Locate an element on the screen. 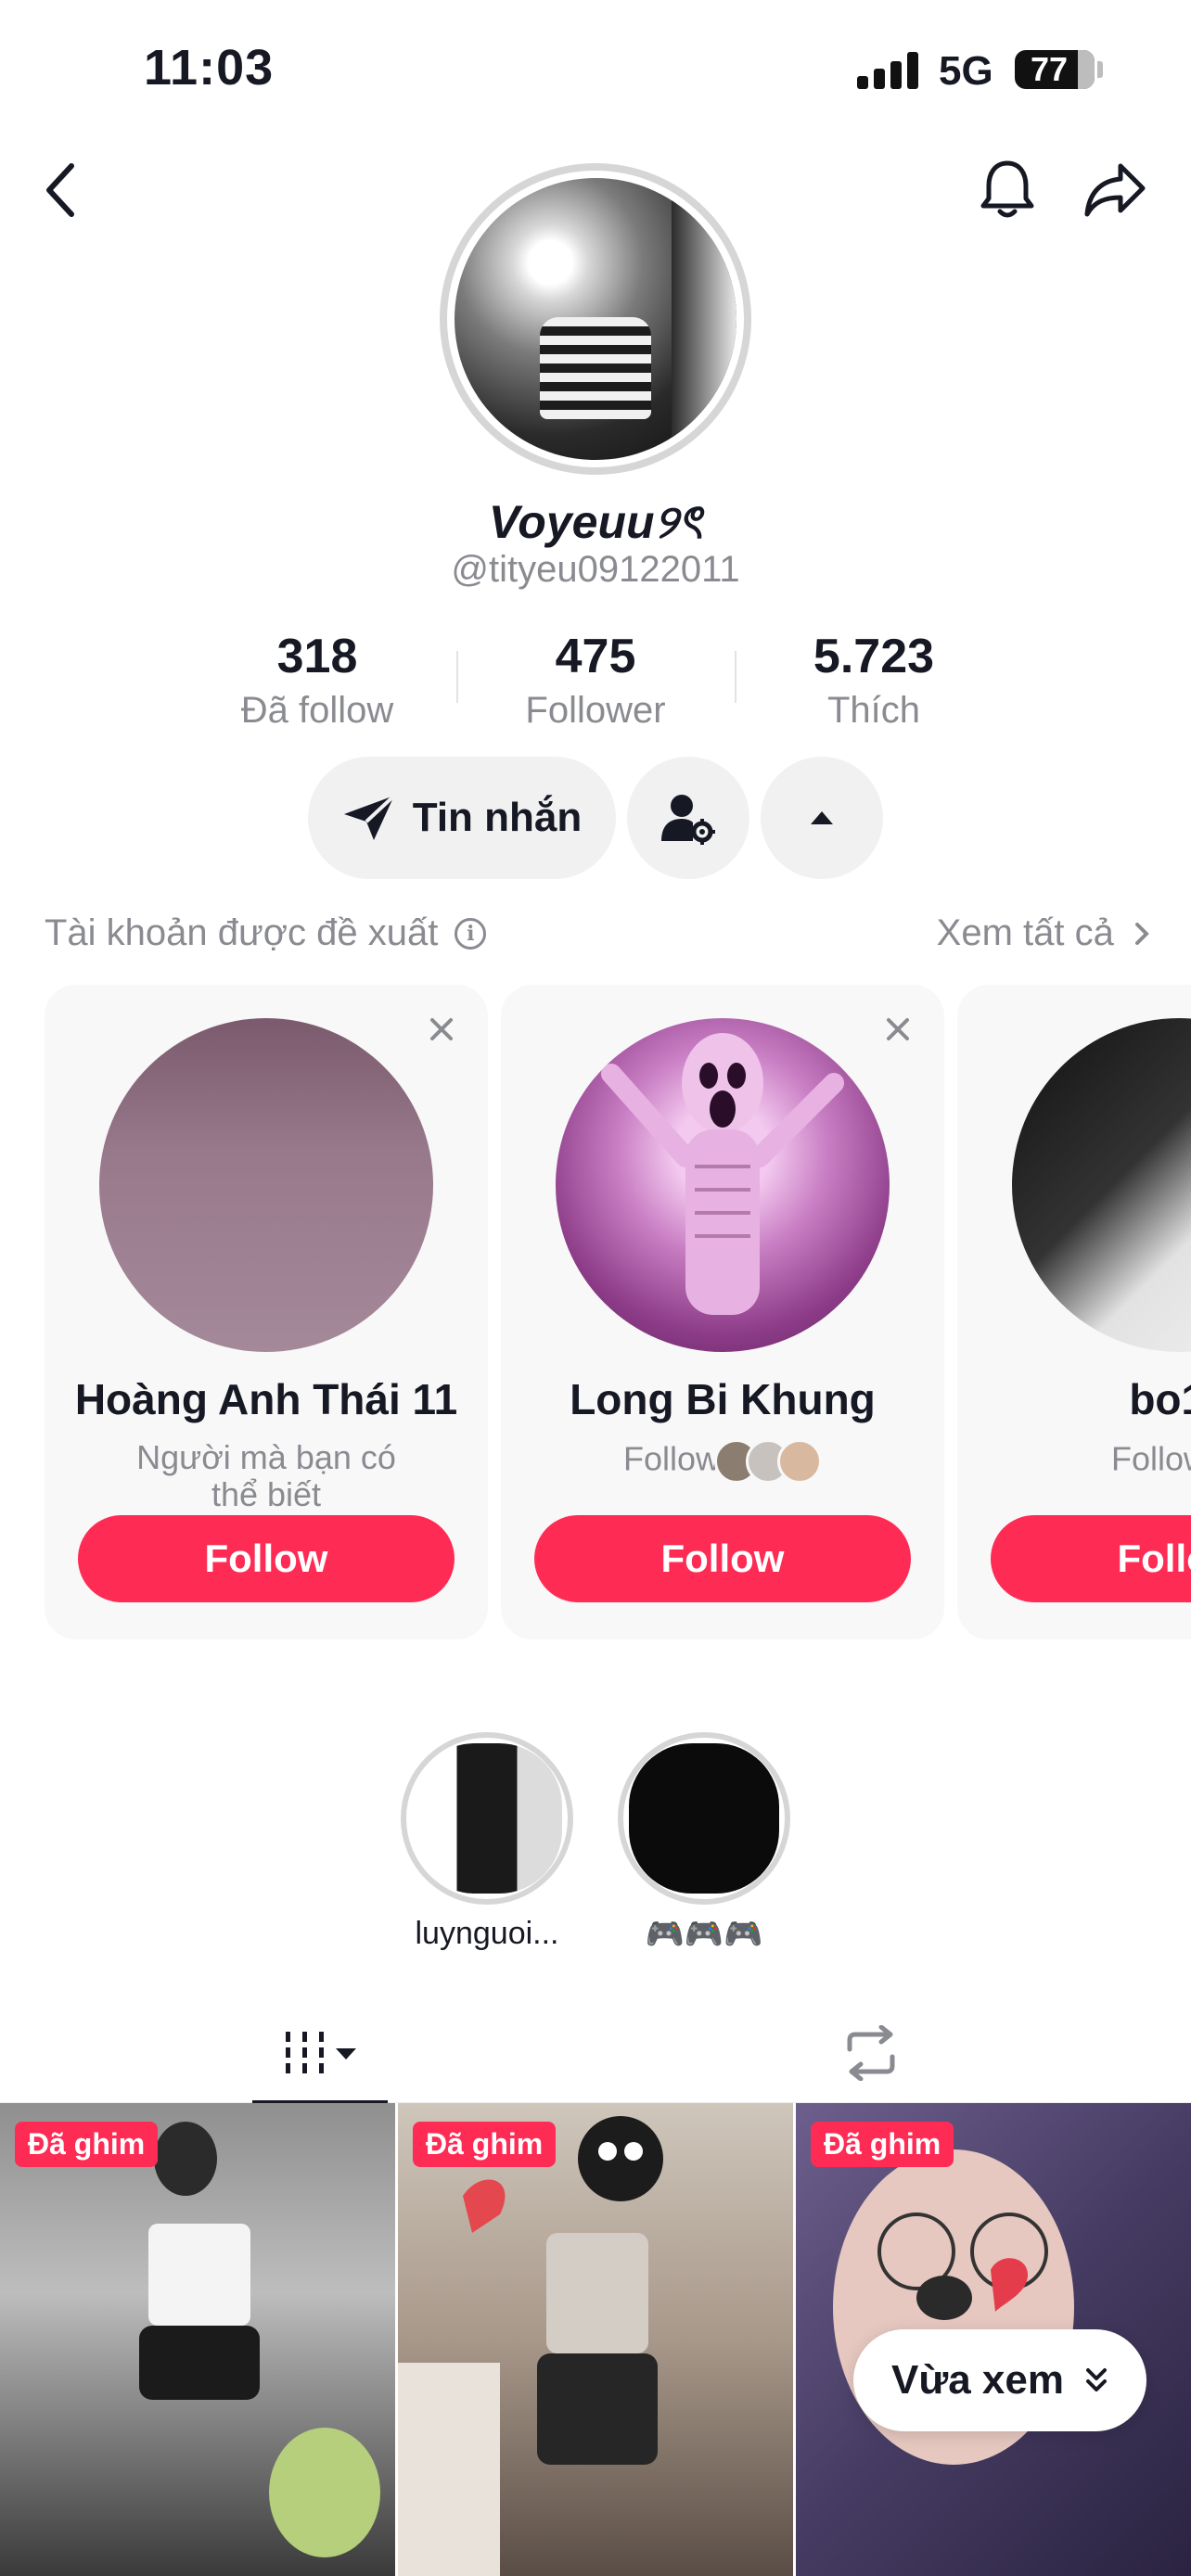 This screenshot has width=1191, height=2576. avatar-photo is located at coordinates (595, 319).